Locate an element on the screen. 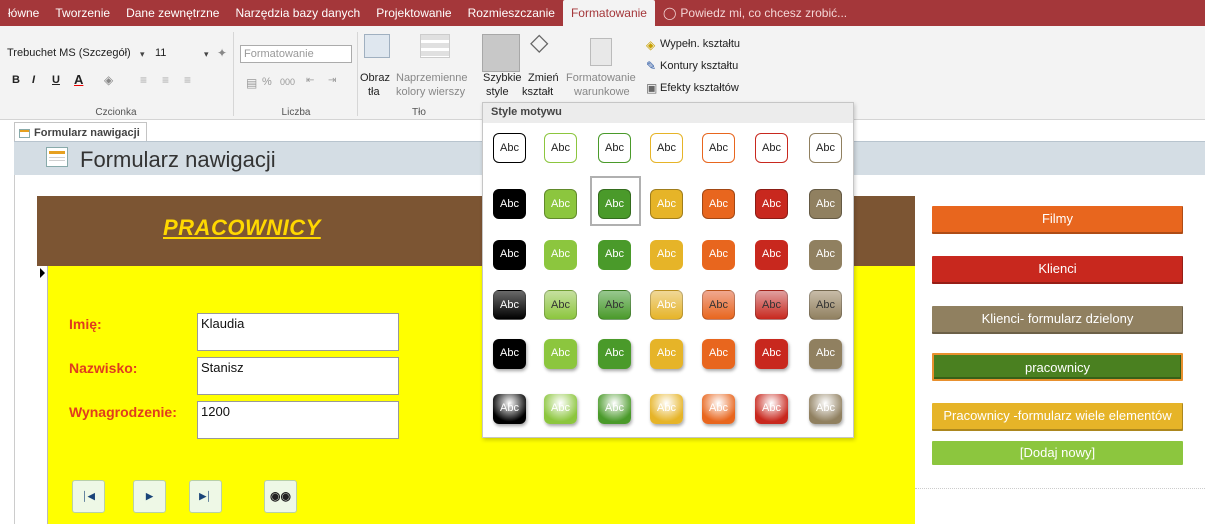 This screenshot has width=1205, height=524. format-painter-icon: ✦ is located at coordinates (222, 53).